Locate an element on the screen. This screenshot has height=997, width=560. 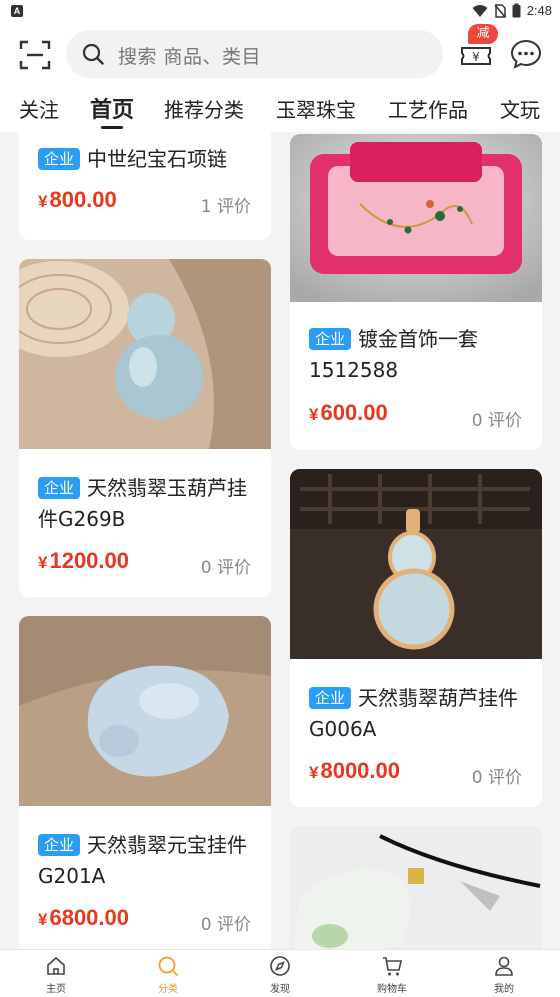
battery-icon is located at coordinates (516, 10).